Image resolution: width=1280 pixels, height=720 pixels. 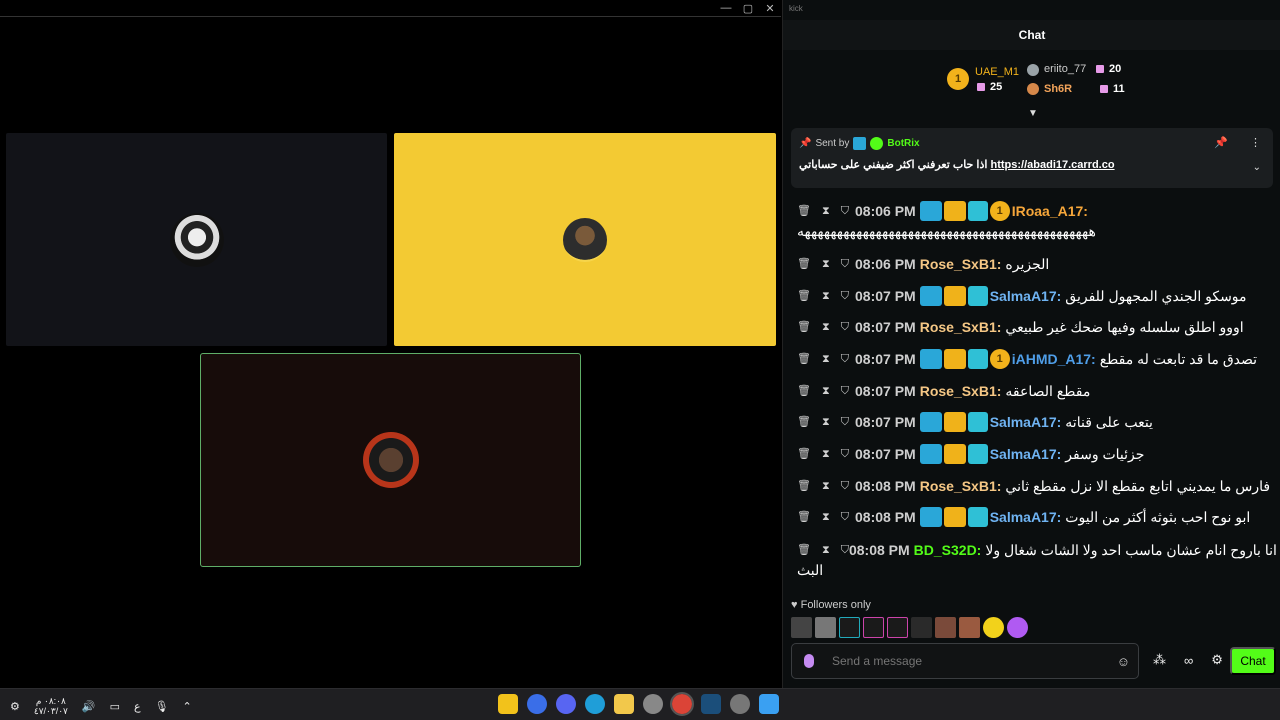 What do you see at coordinates (993, 627) in the screenshot?
I see `star-icon` at bounding box center [993, 627].